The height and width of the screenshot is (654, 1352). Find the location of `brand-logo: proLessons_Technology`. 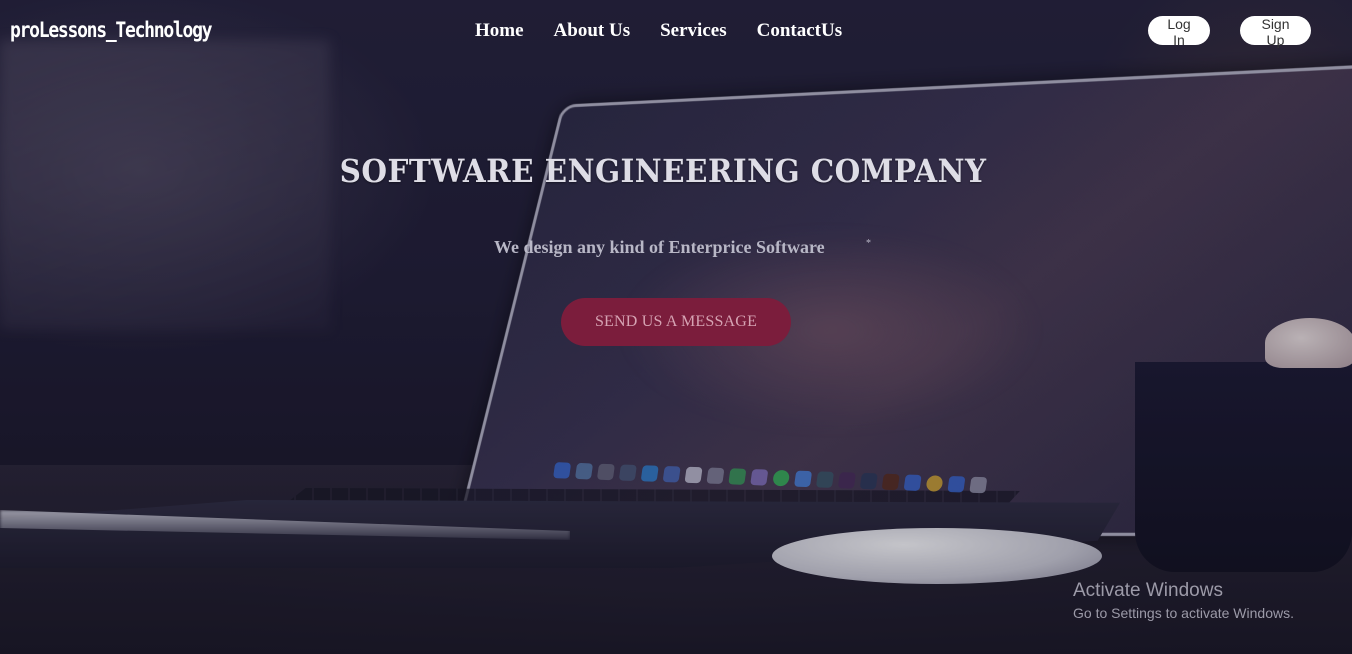

brand-logo: proLessons_Technology is located at coordinates (111, 30).